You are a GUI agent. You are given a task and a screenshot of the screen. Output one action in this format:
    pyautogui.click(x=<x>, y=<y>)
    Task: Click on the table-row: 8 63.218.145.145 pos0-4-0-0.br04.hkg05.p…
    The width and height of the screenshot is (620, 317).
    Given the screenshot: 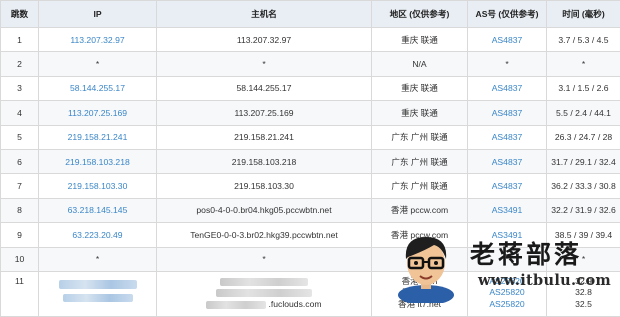 What is the action you would take?
    pyautogui.click(x=310, y=210)
    